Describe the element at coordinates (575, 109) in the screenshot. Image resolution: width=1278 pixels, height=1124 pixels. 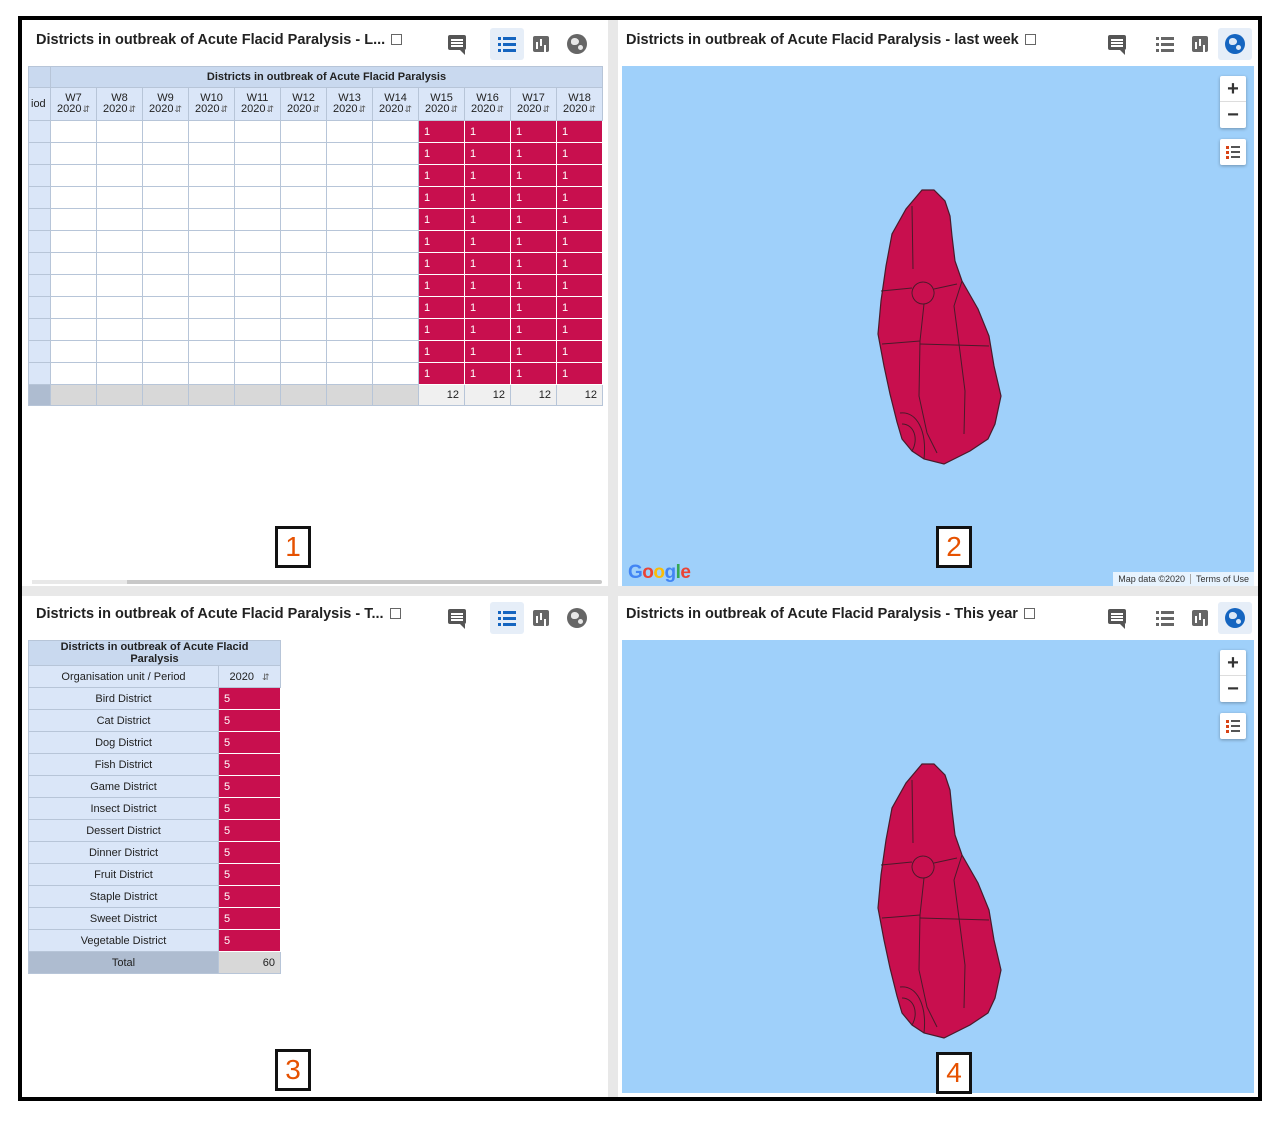
I see `column-year: 2020` at that location.